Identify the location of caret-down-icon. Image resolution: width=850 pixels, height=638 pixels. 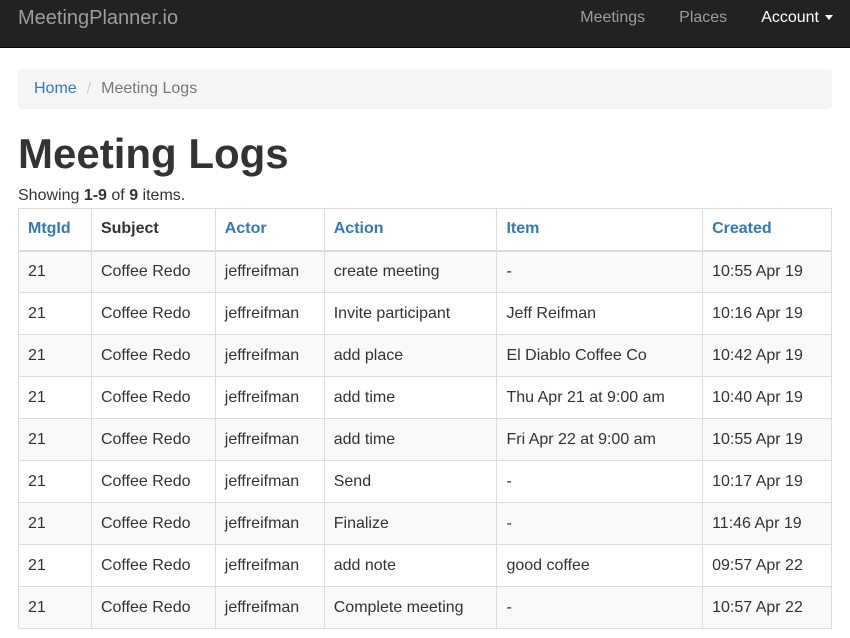
(829, 17).